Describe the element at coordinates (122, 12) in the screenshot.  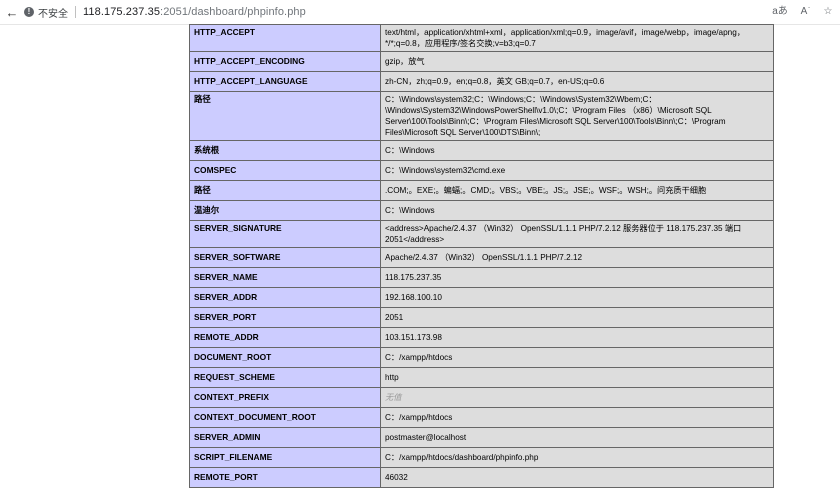
I see `url-host: 118.175.237.35` at that location.